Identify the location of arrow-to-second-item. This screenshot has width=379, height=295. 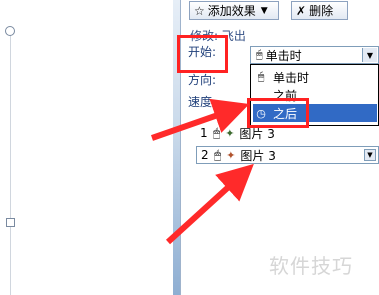
(209, 204).